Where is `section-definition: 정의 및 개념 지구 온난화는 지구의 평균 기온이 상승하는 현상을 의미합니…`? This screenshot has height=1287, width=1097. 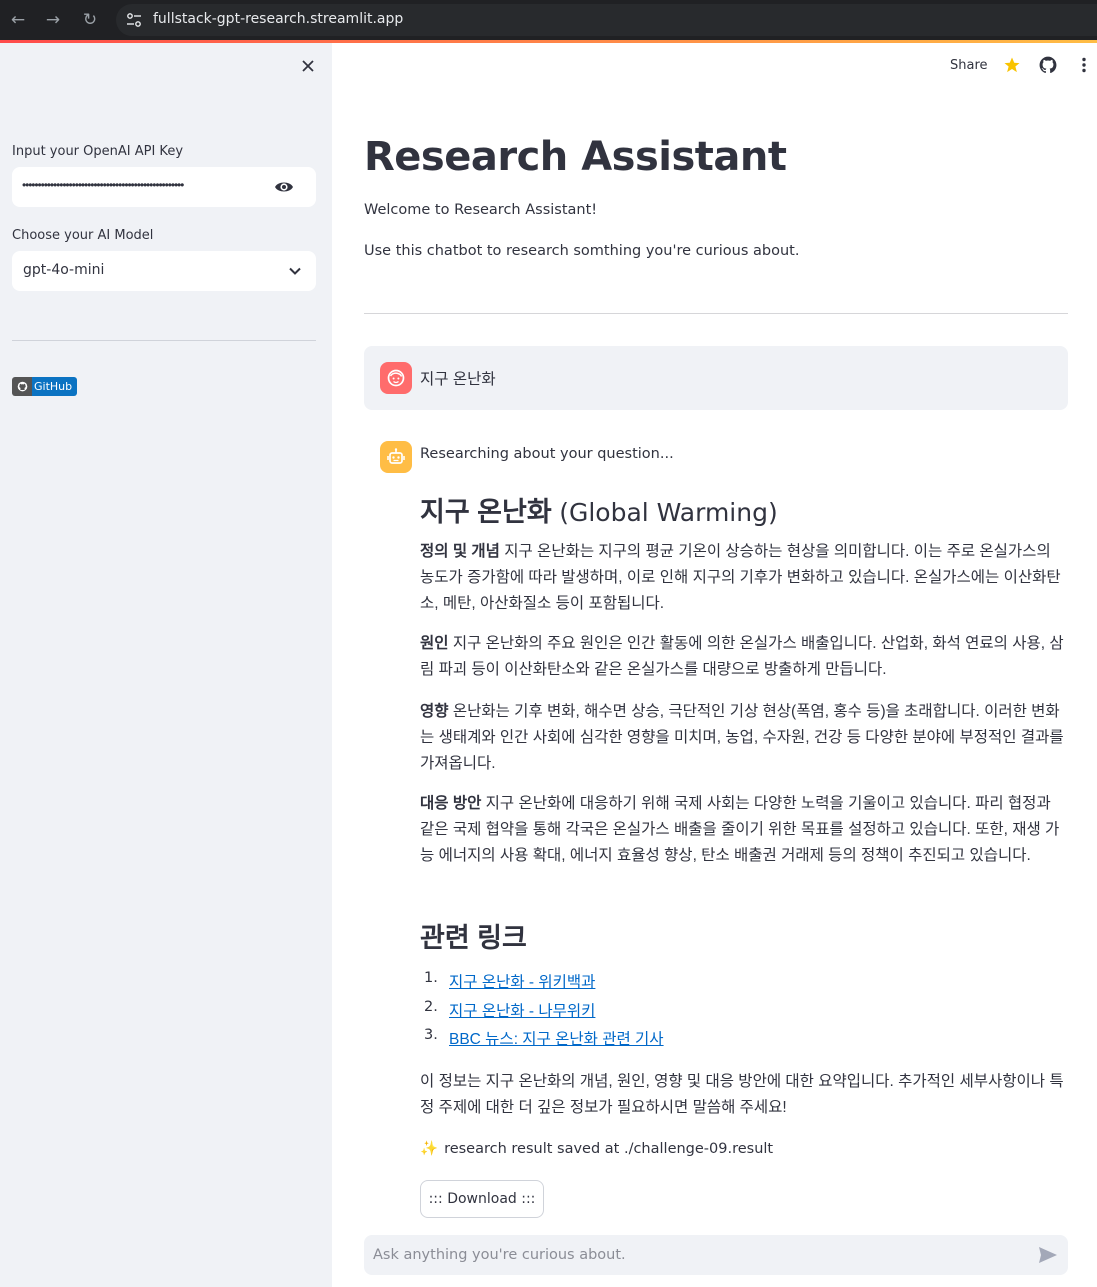 section-definition: 정의 및 개념 지구 온난화는 지구의 평균 기온이 상승하는 현상을 의미합니… is located at coordinates (744, 578).